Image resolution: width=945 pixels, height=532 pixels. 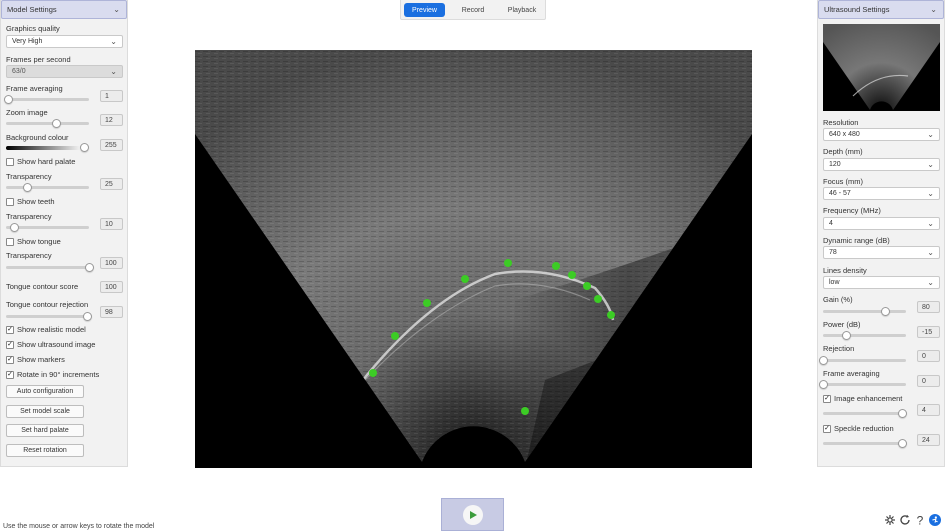 I want to click on settings-icon, so click(x=890, y=520).